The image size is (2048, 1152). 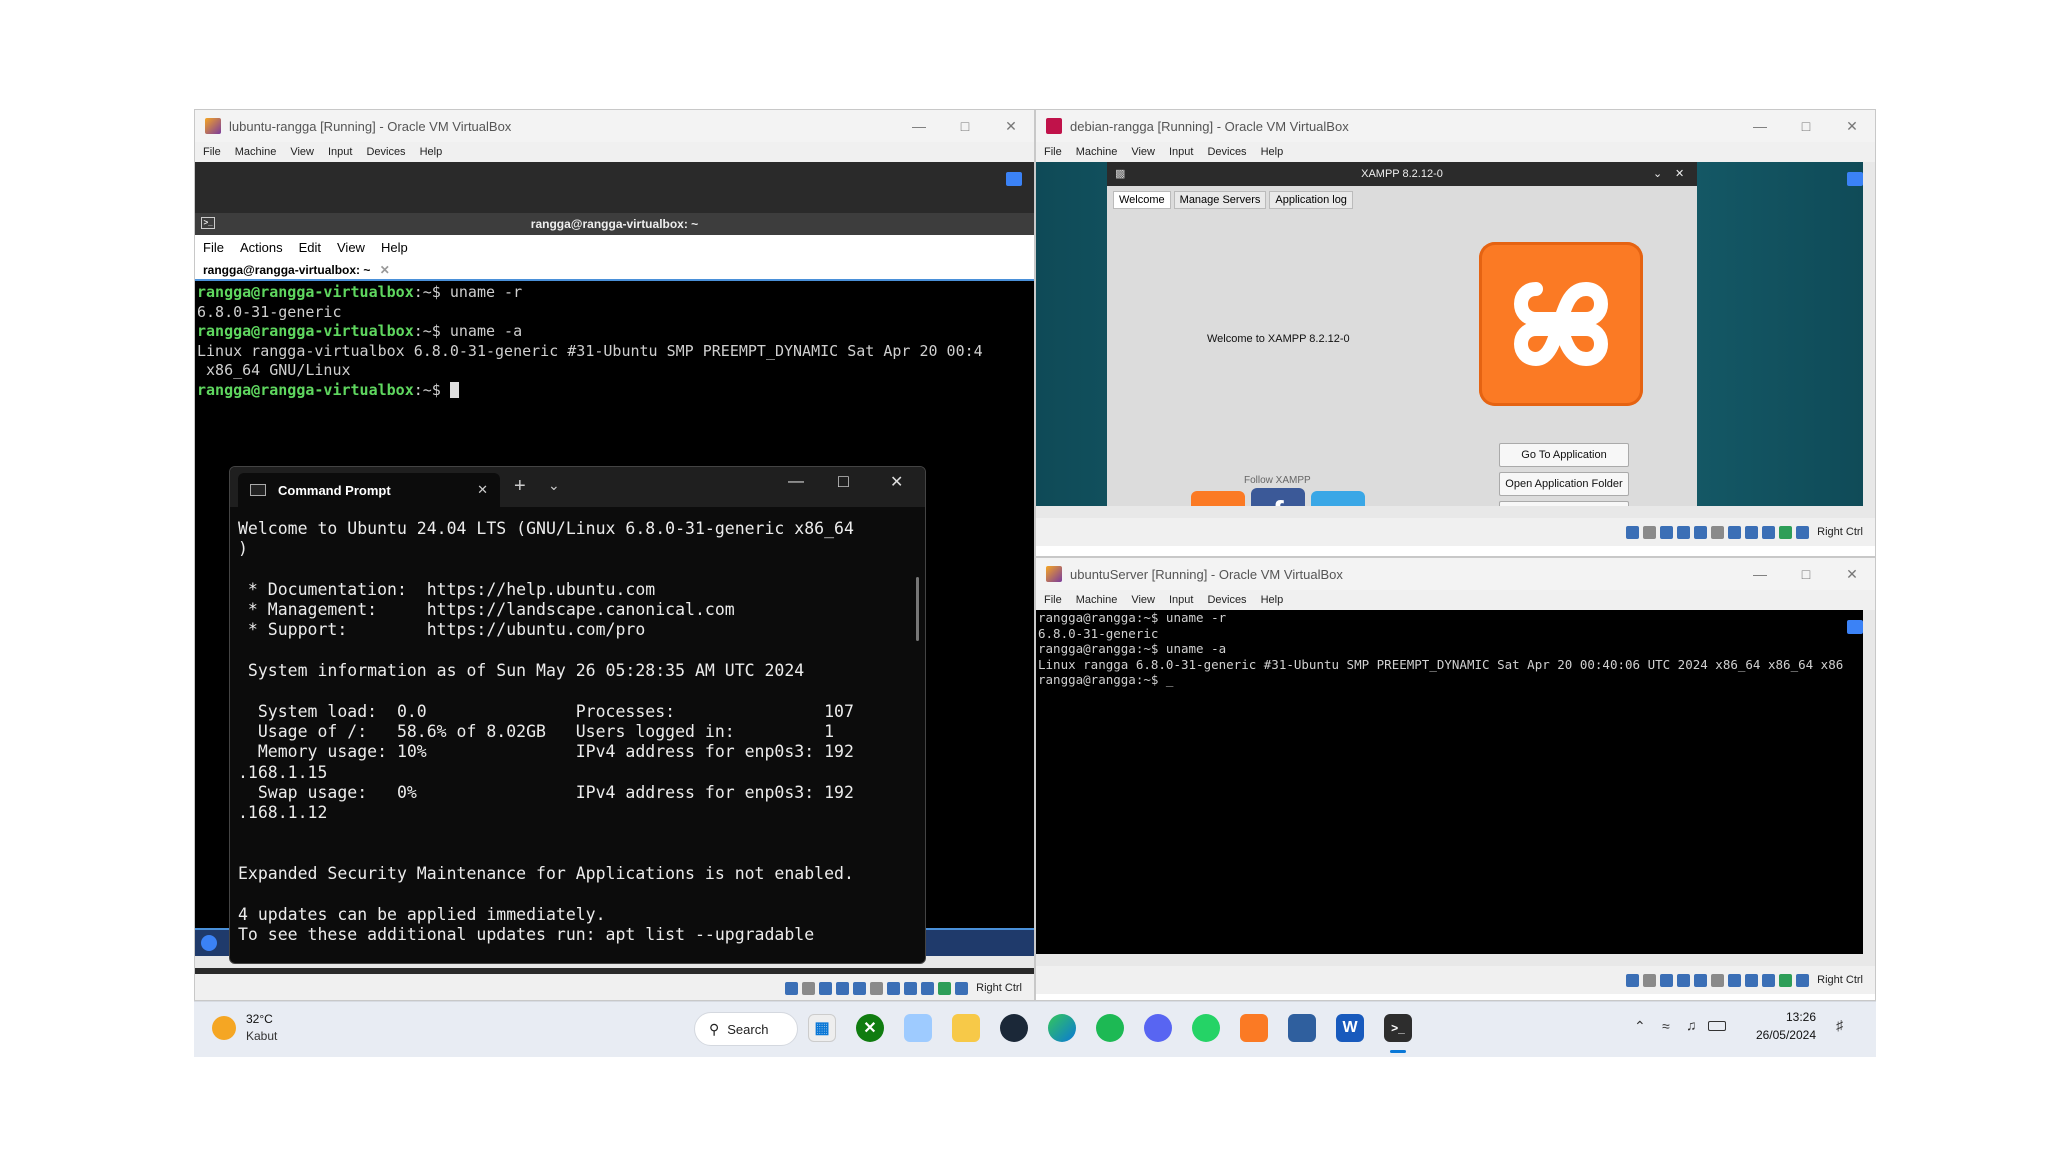 I want to click on term-menu-actions: Actions, so click(x=261, y=247).